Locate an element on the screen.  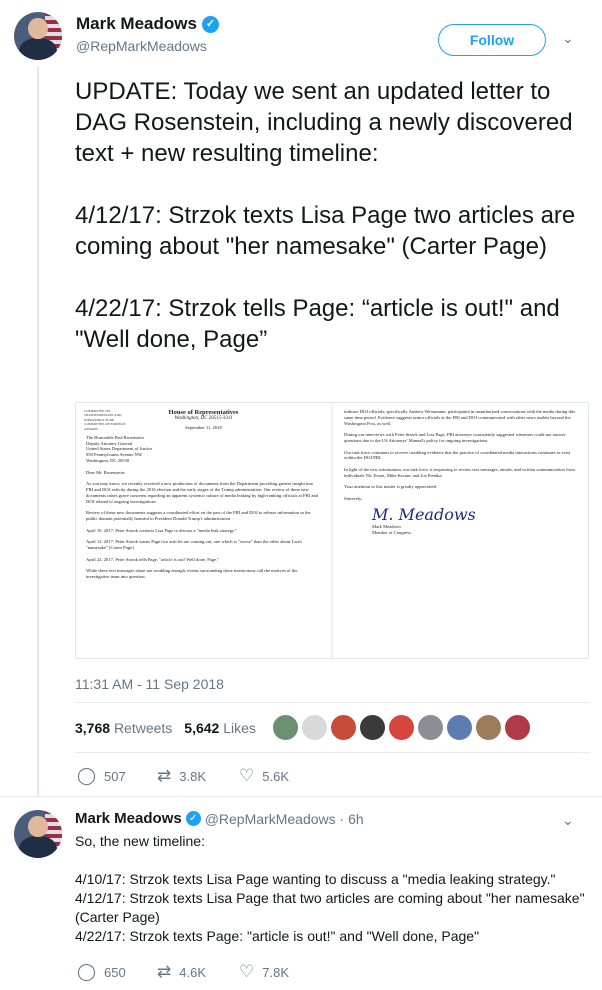
tweet-actions: ◯ 507 ⇄ 3.8K ♡ 5.6K is located at coordinates (198, 776).